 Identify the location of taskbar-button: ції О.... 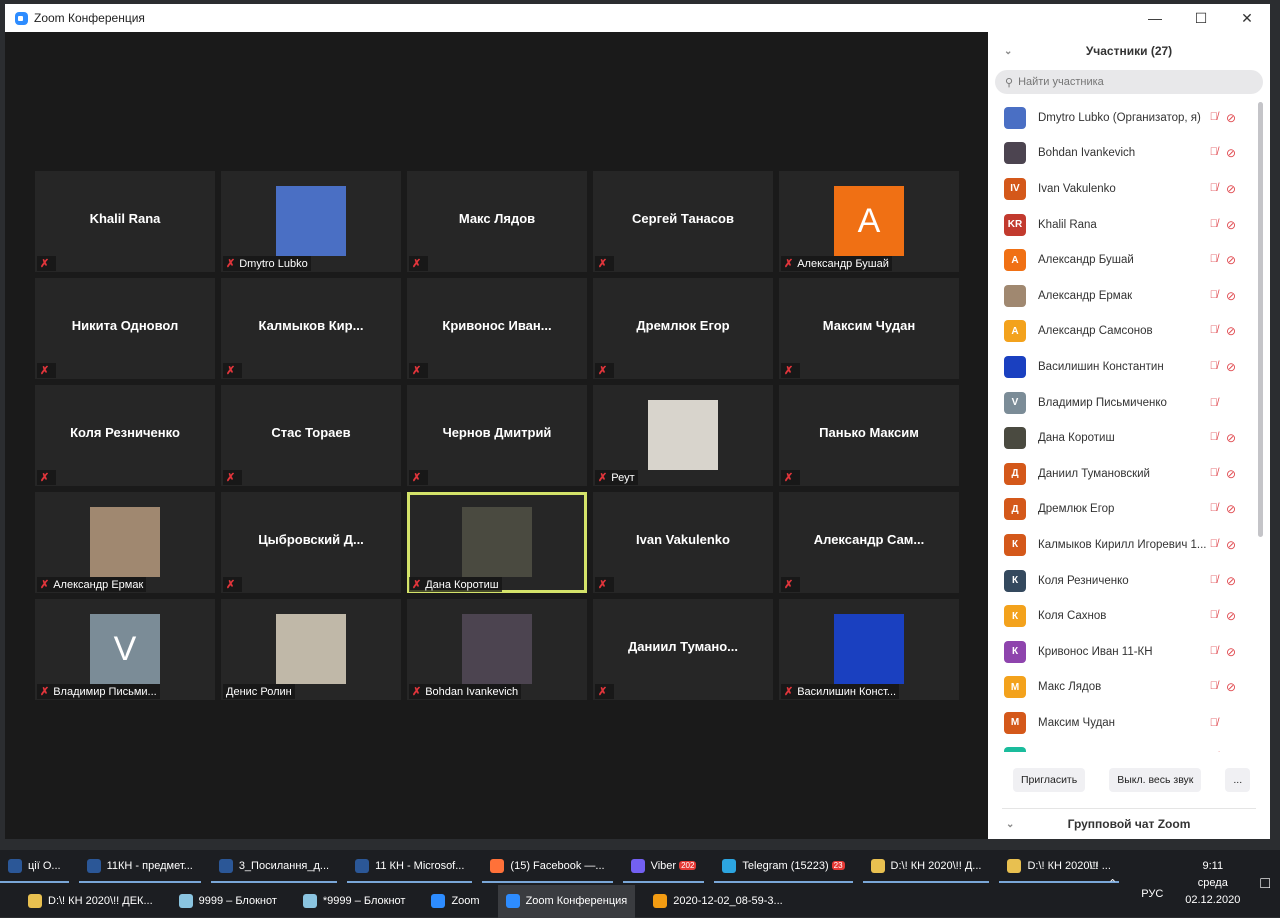
(34, 866).